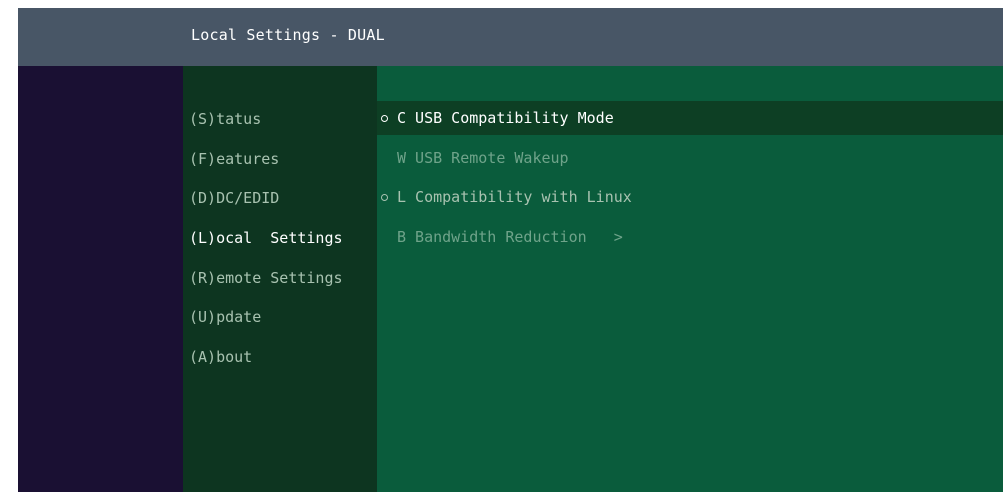 The height and width of the screenshot is (492, 1003). Describe the element at coordinates (288, 35) in the screenshot. I see `window-title: Local Settings - DUAL` at that location.